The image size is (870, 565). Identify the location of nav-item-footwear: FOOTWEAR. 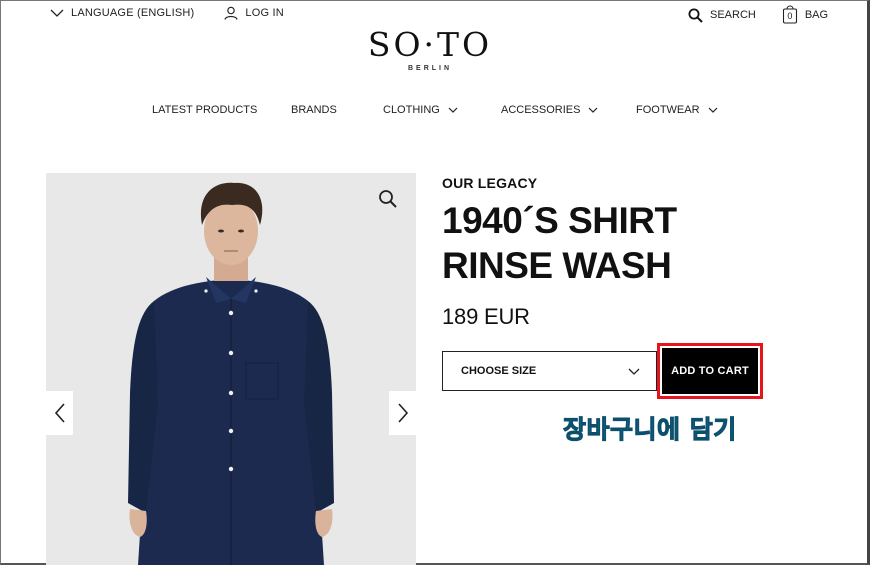
(677, 110).